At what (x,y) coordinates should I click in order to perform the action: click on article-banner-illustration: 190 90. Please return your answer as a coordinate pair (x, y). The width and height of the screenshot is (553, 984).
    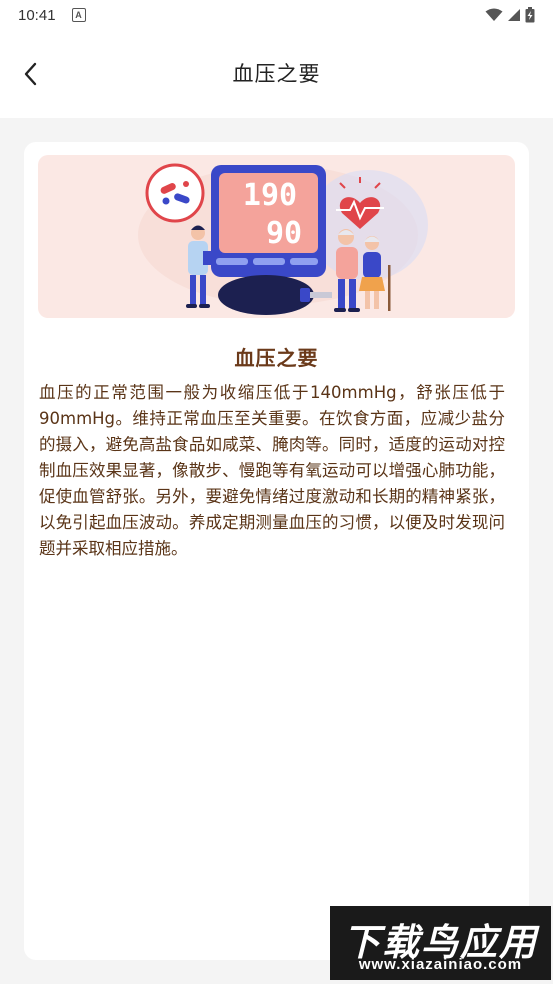
    Looking at the image, I should click on (276, 236).